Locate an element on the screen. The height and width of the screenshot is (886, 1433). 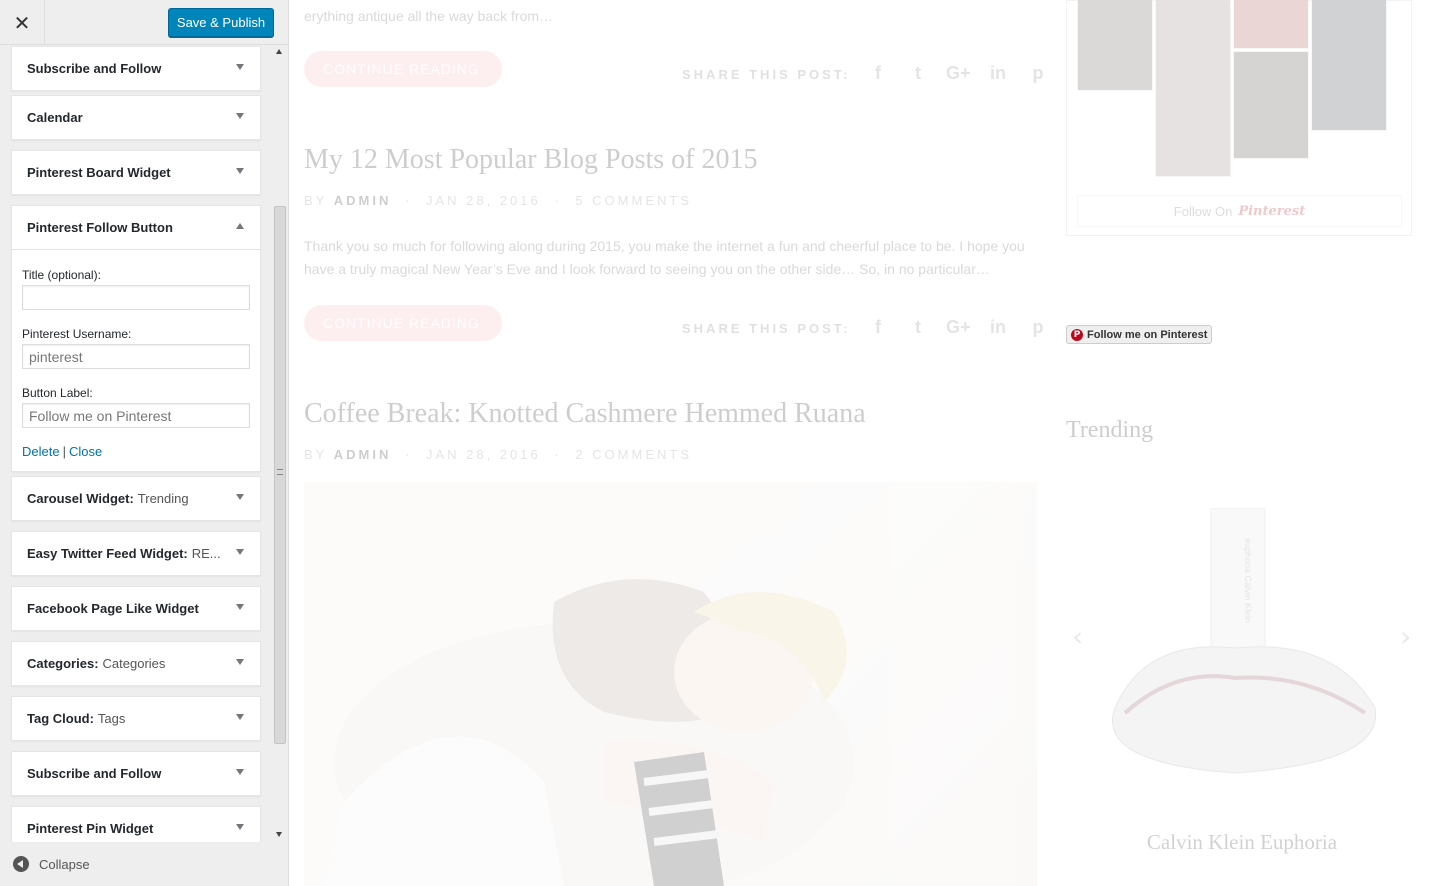
meta-comments: 2 COMMENTS is located at coordinates (633, 454).